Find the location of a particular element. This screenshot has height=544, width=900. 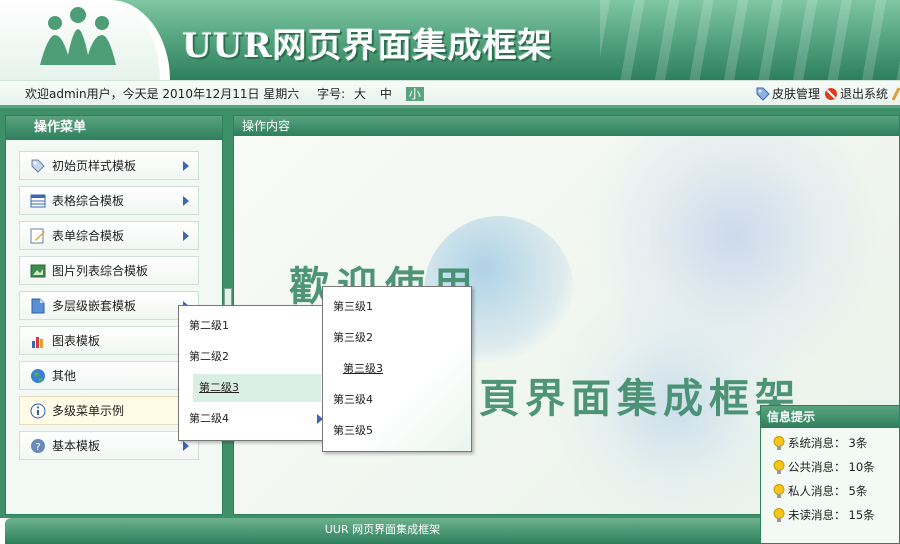

skin-manage-link: 皮肤管理 is located at coordinates (788, 94).